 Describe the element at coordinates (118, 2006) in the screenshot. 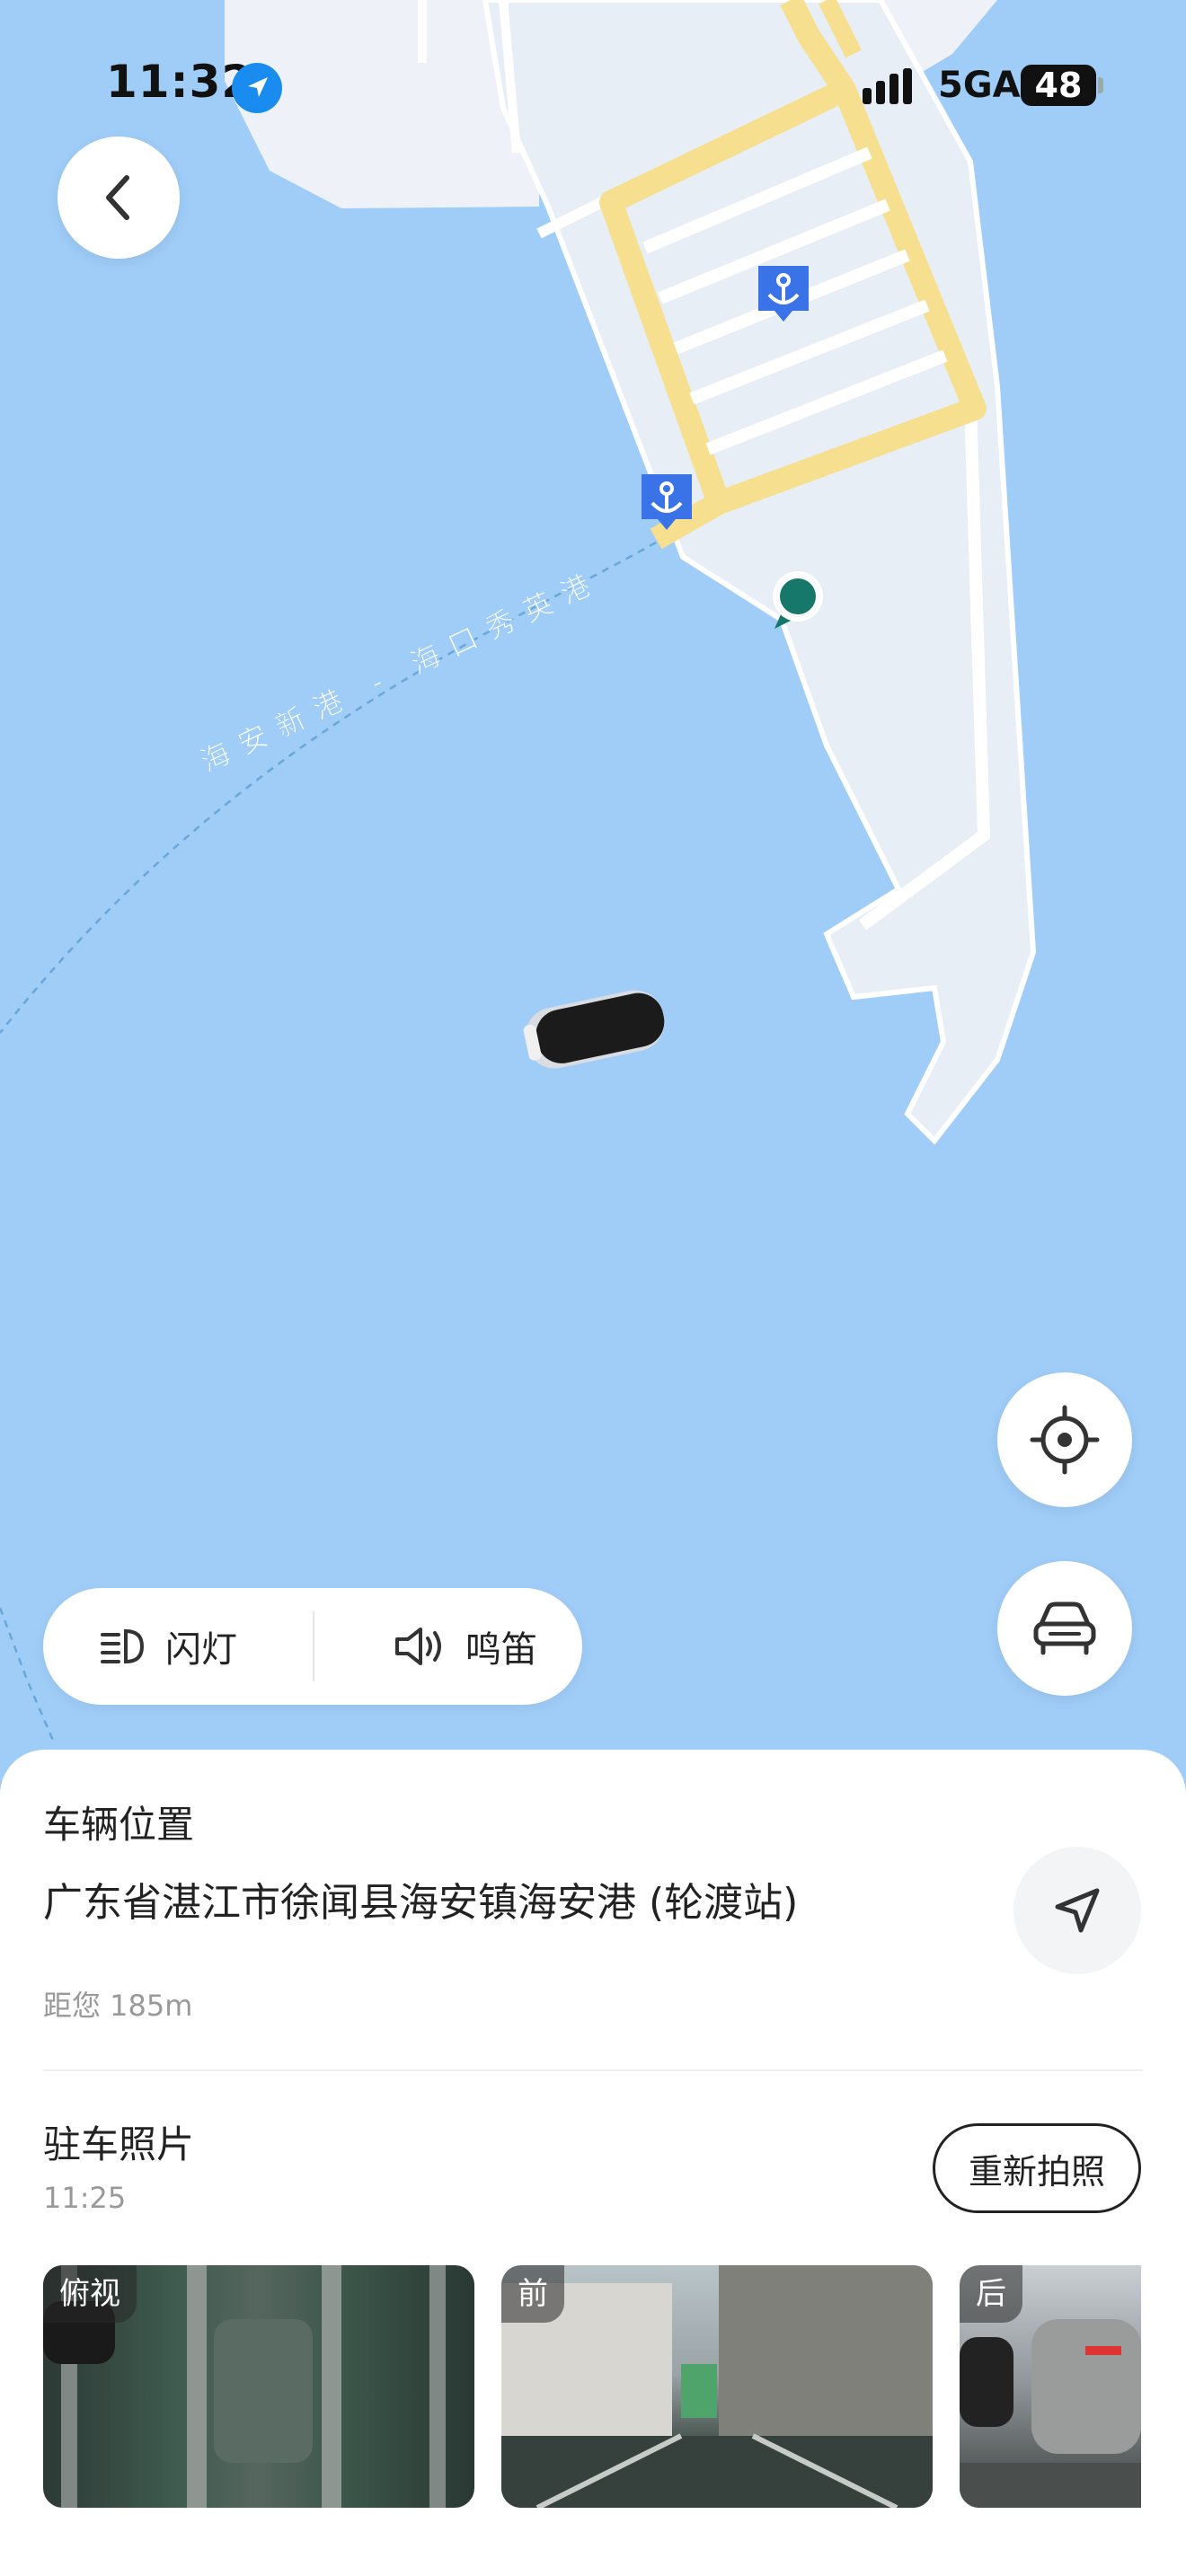

I see `distance-text: 距您 185m` at that location.